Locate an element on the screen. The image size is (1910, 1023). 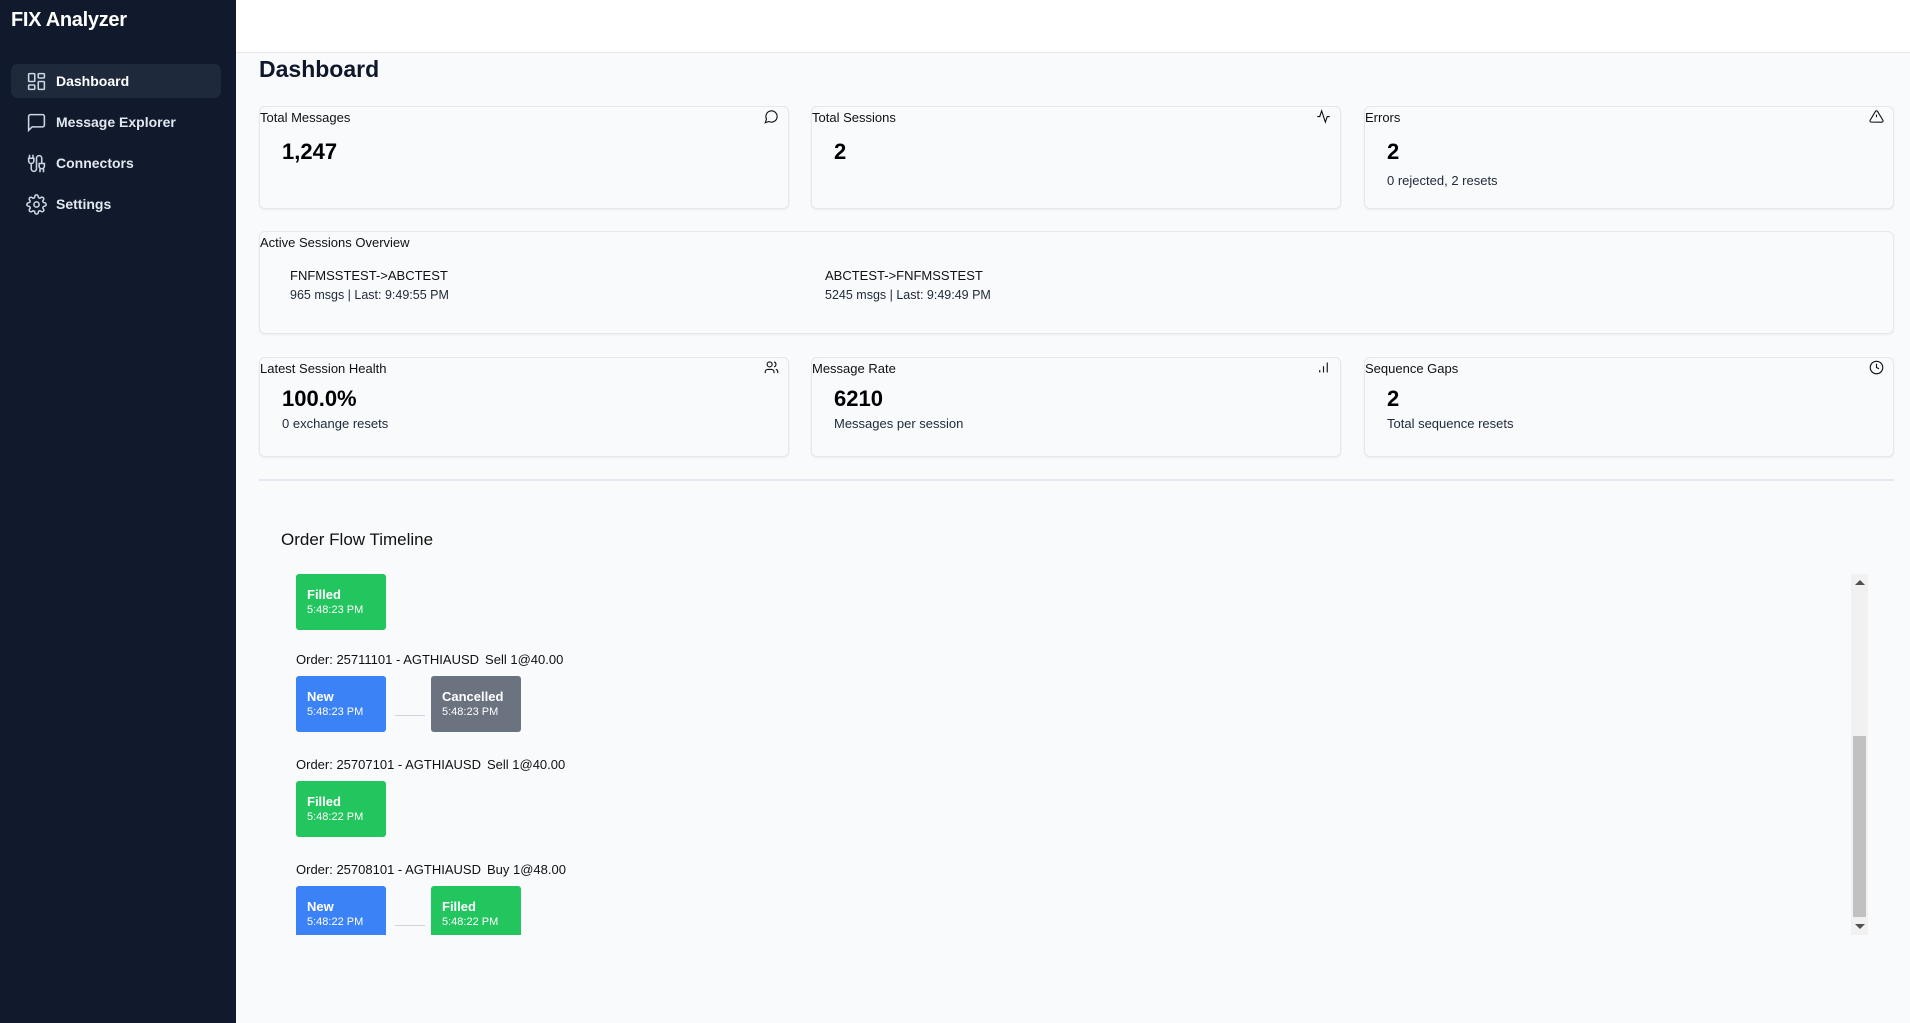
session-name: ABCTEST->FNFMSSTEST is located at coordinates (904, 275).